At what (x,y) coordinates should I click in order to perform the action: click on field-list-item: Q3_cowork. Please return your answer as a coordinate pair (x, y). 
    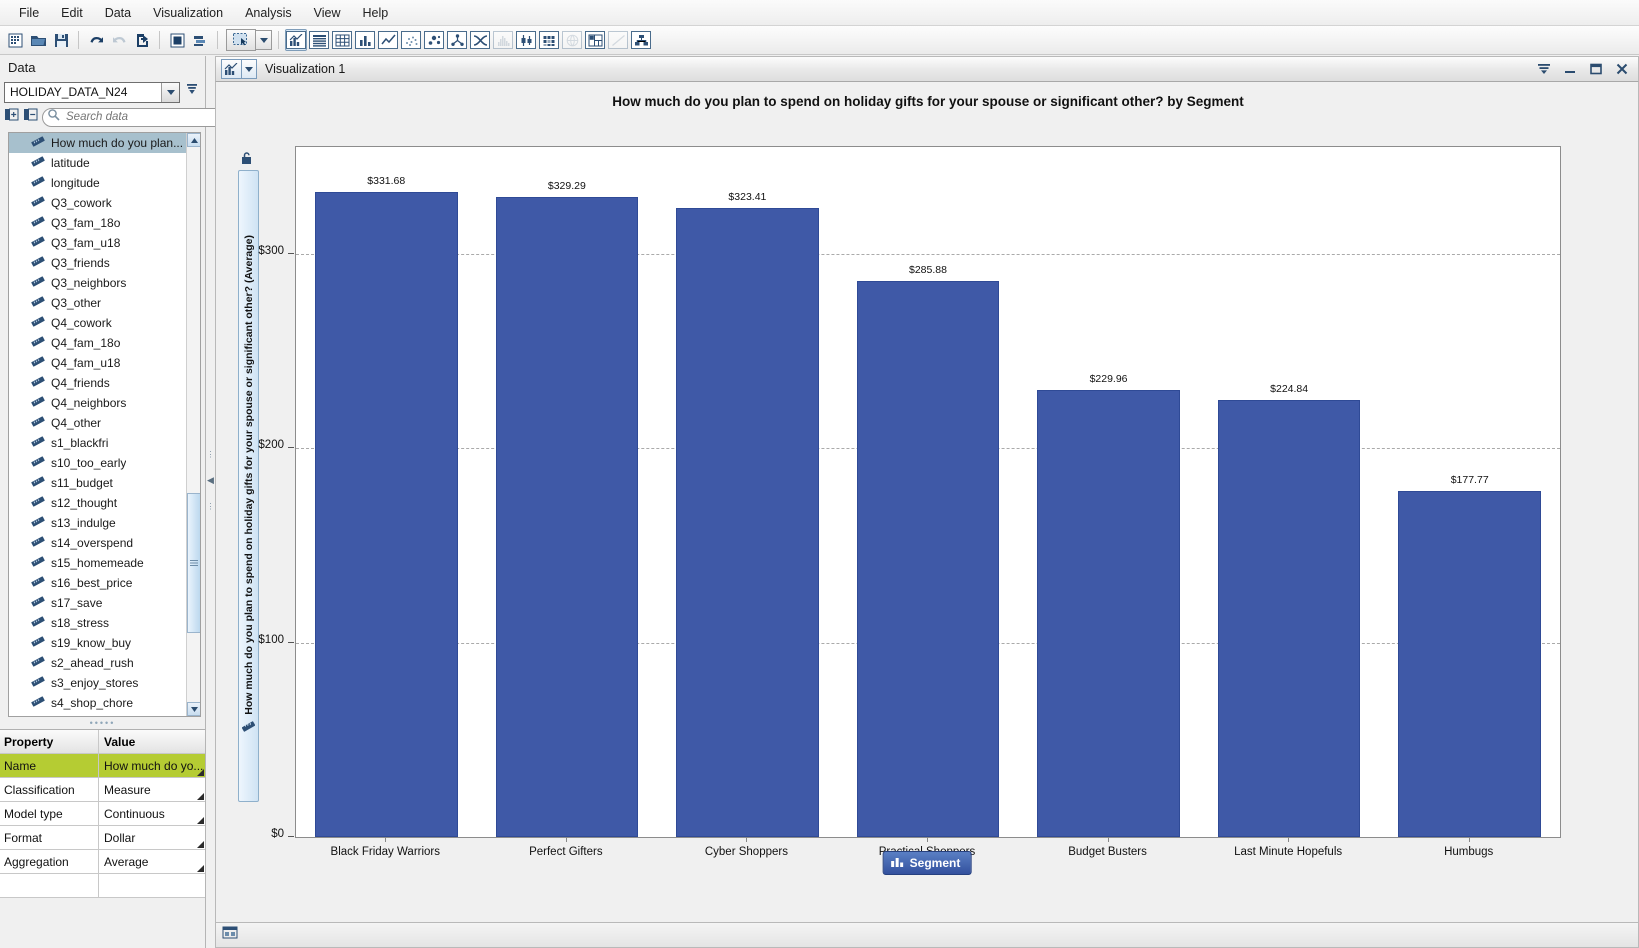
    Looking at the image, I should click on (97, 203).